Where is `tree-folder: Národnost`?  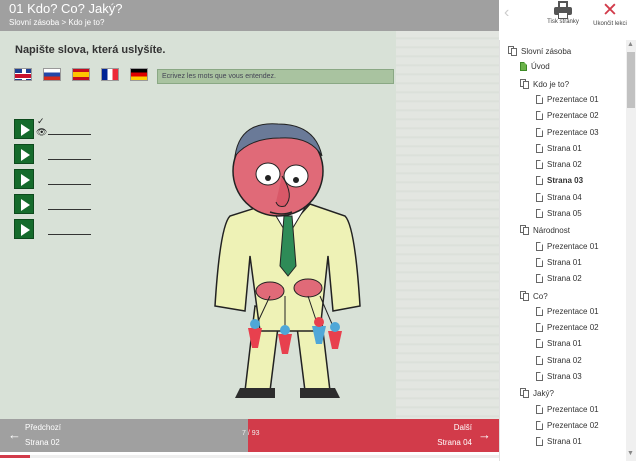
tree-folder: Národnost is located at coordinates (545, 230).